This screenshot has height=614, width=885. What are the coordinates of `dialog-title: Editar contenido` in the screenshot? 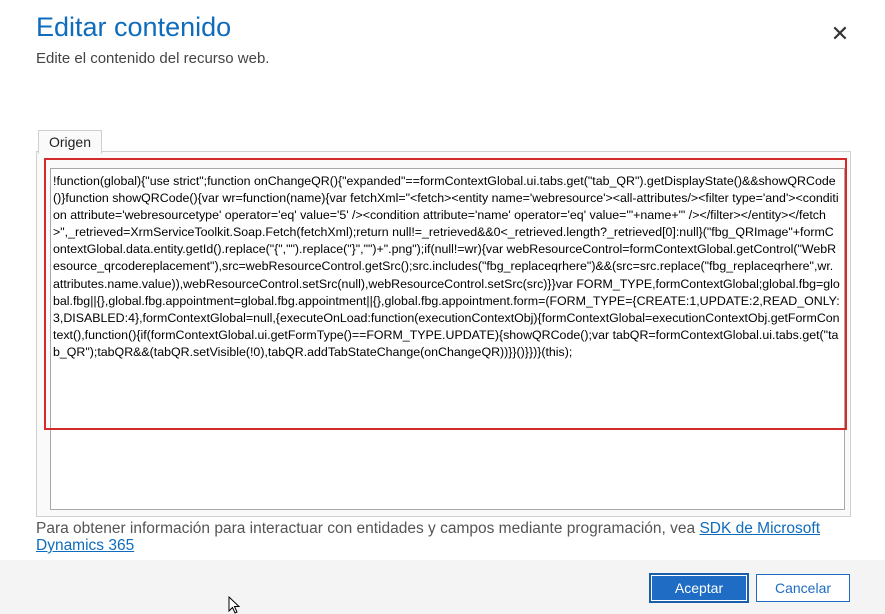 It's located at (134, 27).